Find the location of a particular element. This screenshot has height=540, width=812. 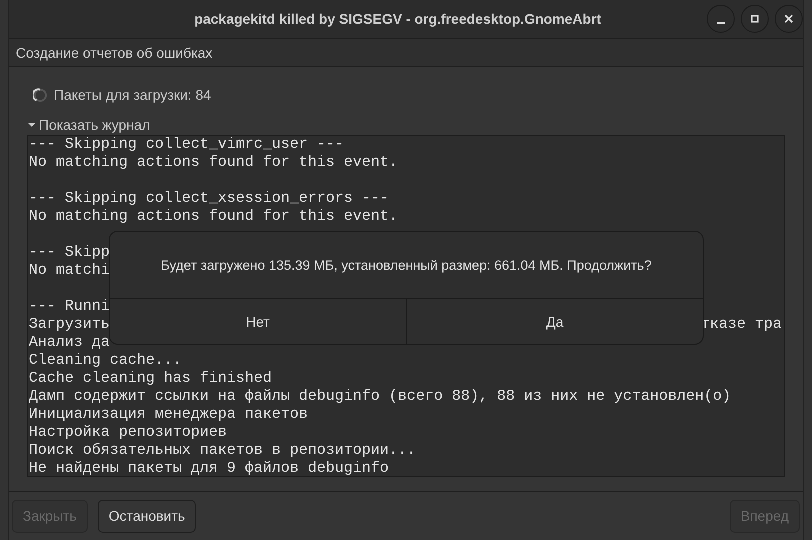

maximize-button is located at coordinates (755, 19).